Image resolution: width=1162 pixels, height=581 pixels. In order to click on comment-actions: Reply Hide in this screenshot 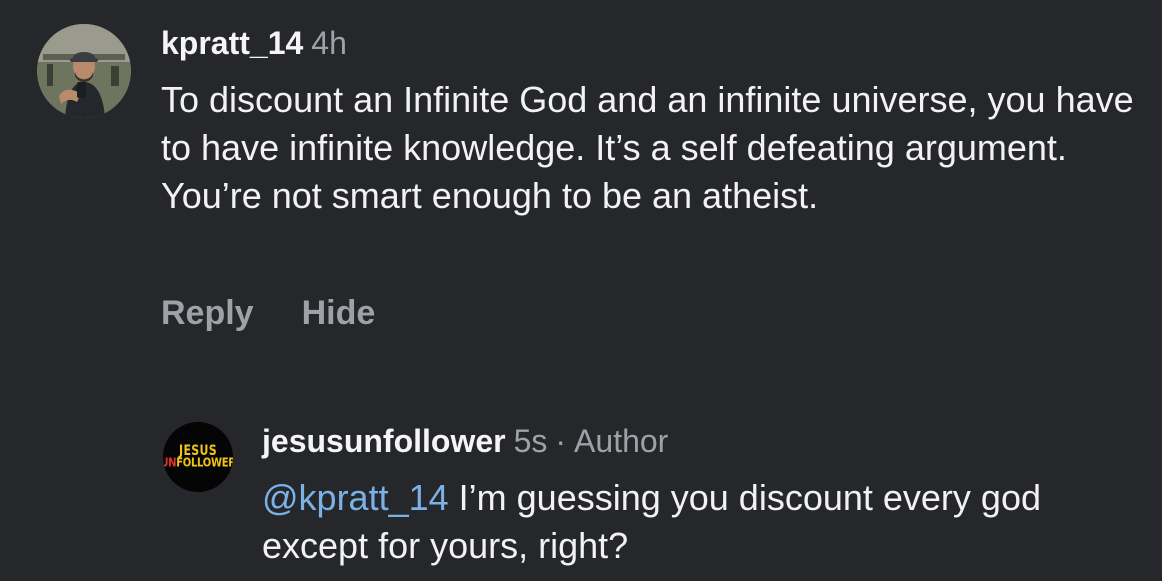, I will do `click(268, 313)`.